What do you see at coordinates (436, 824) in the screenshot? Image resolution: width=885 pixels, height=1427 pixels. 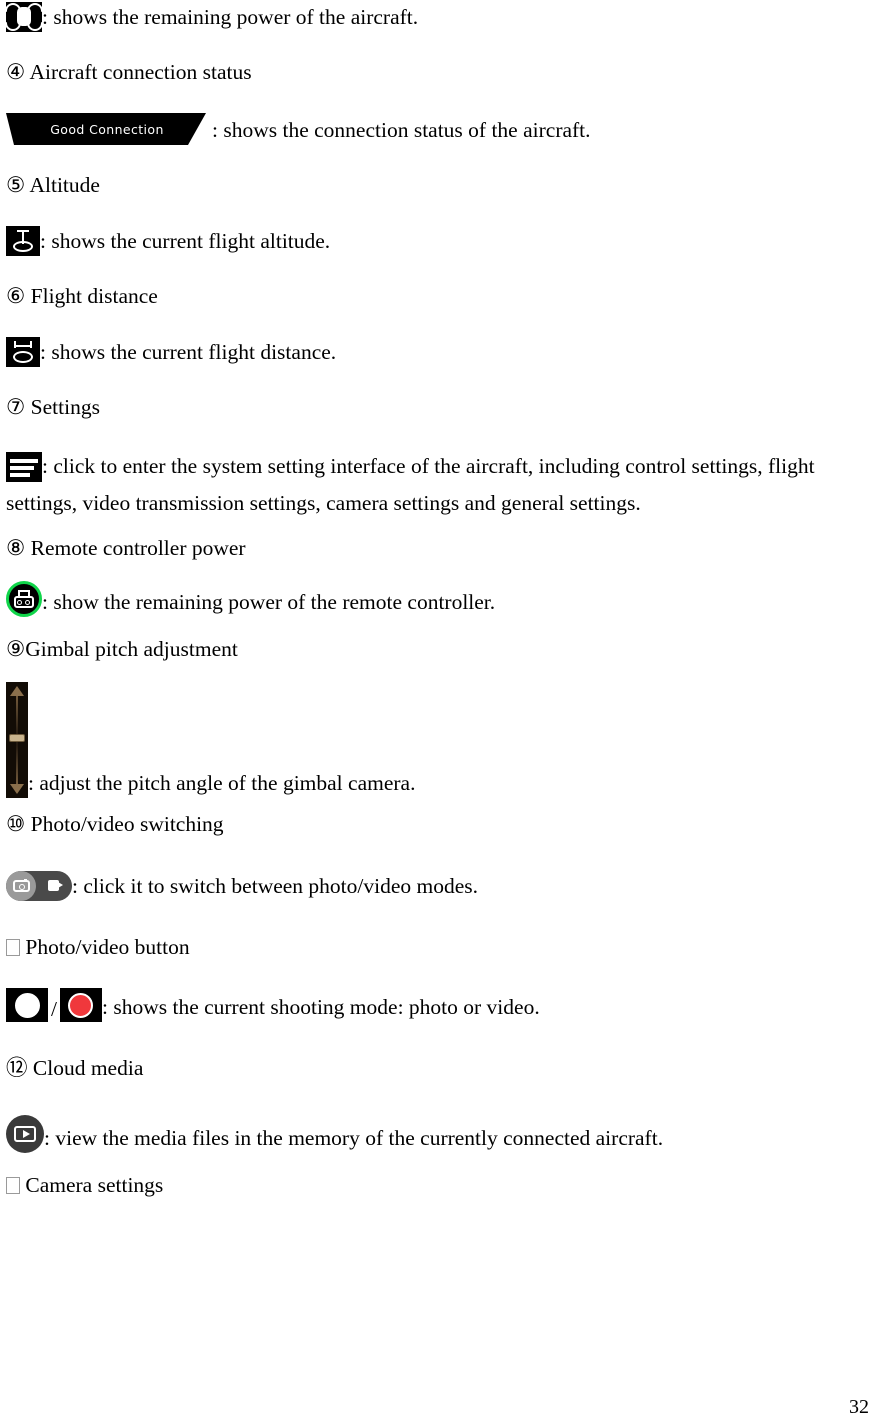 I see `heading-photo-video-switching: ⑩ Photo/video switching` at bounding box center [436, 824].